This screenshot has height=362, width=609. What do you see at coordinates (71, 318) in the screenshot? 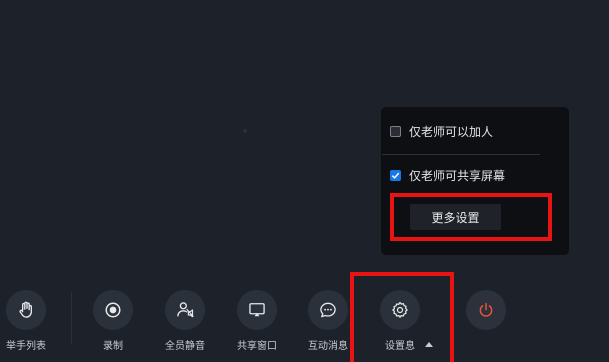
I see `toolbar-divider` at bounding box center [71, 318].